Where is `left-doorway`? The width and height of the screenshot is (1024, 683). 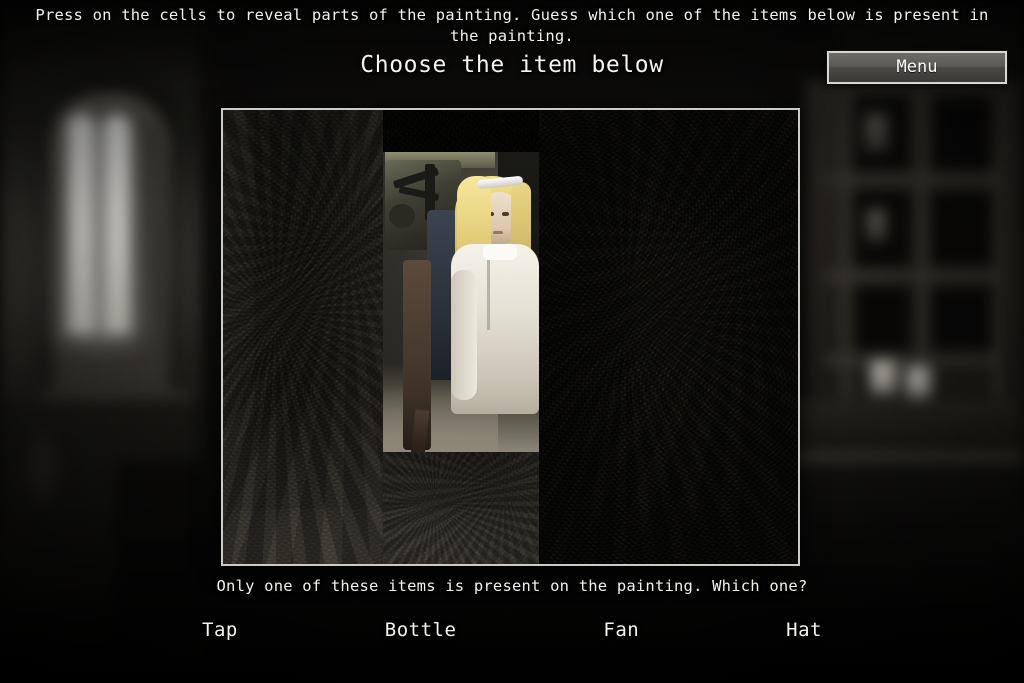 left-doorway is located at coordinates (159, 550).